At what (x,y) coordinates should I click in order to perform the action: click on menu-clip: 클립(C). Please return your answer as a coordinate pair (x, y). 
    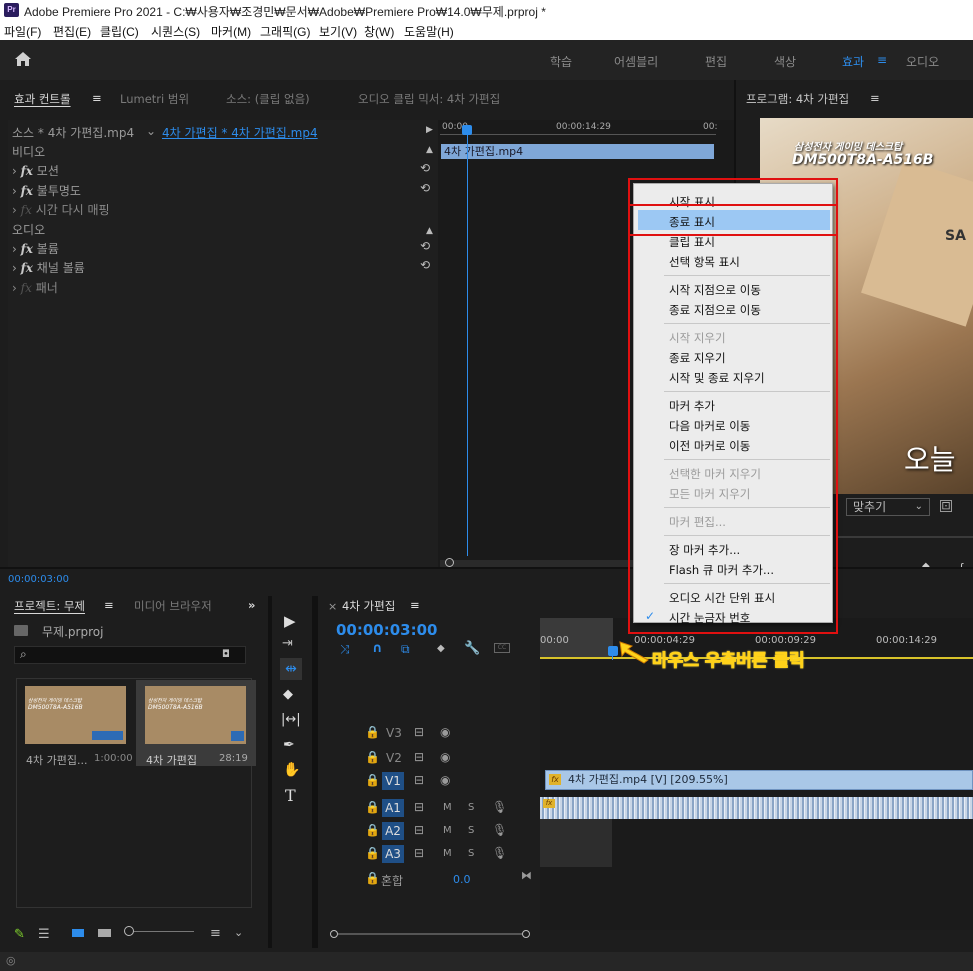
    Looking at the image, I should click on (119, 31).